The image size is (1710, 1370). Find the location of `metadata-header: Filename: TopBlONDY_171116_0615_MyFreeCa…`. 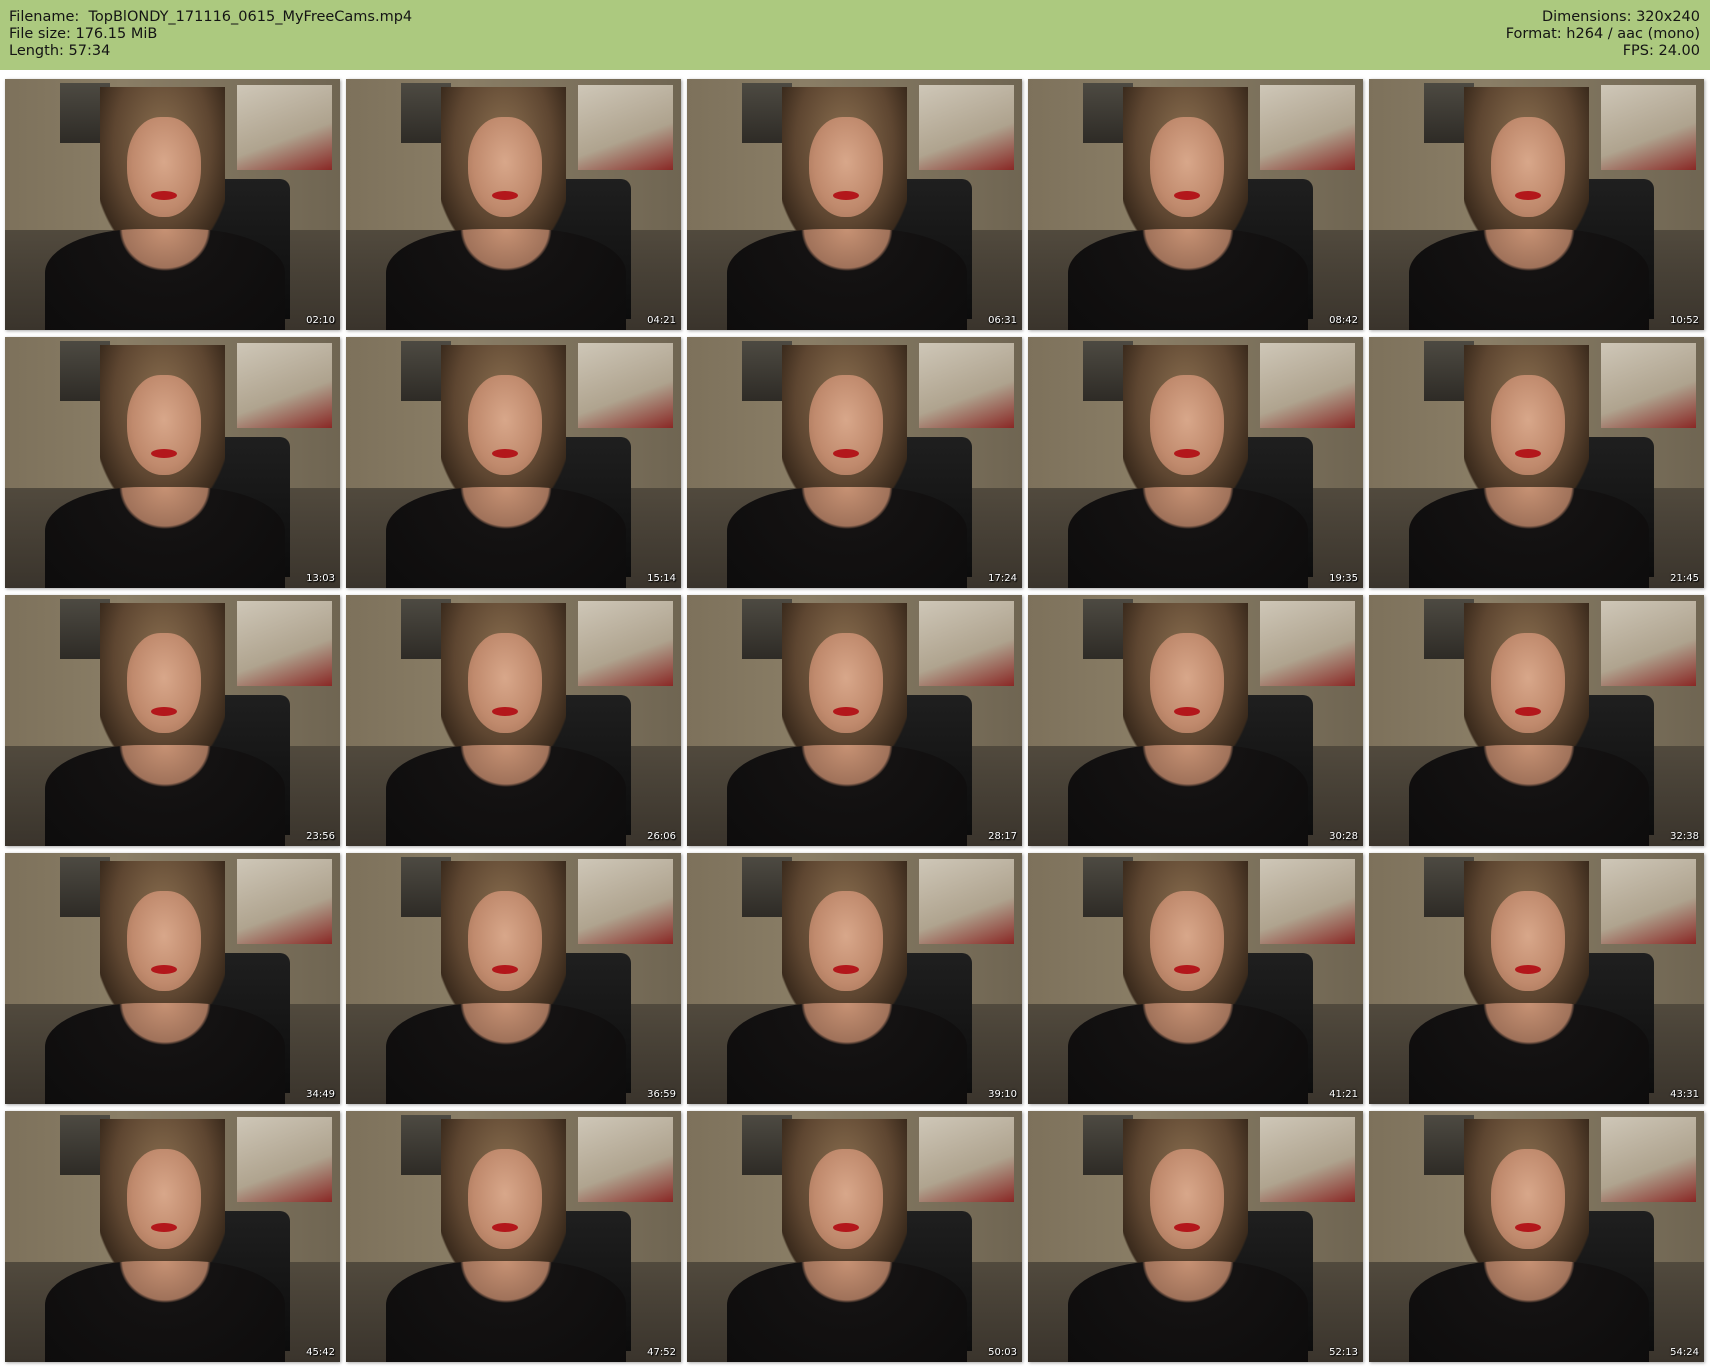

metadata-header: Filename: TopBlONDY_171116_0615_MyFreeCa… is located at coordinates (855, 35).